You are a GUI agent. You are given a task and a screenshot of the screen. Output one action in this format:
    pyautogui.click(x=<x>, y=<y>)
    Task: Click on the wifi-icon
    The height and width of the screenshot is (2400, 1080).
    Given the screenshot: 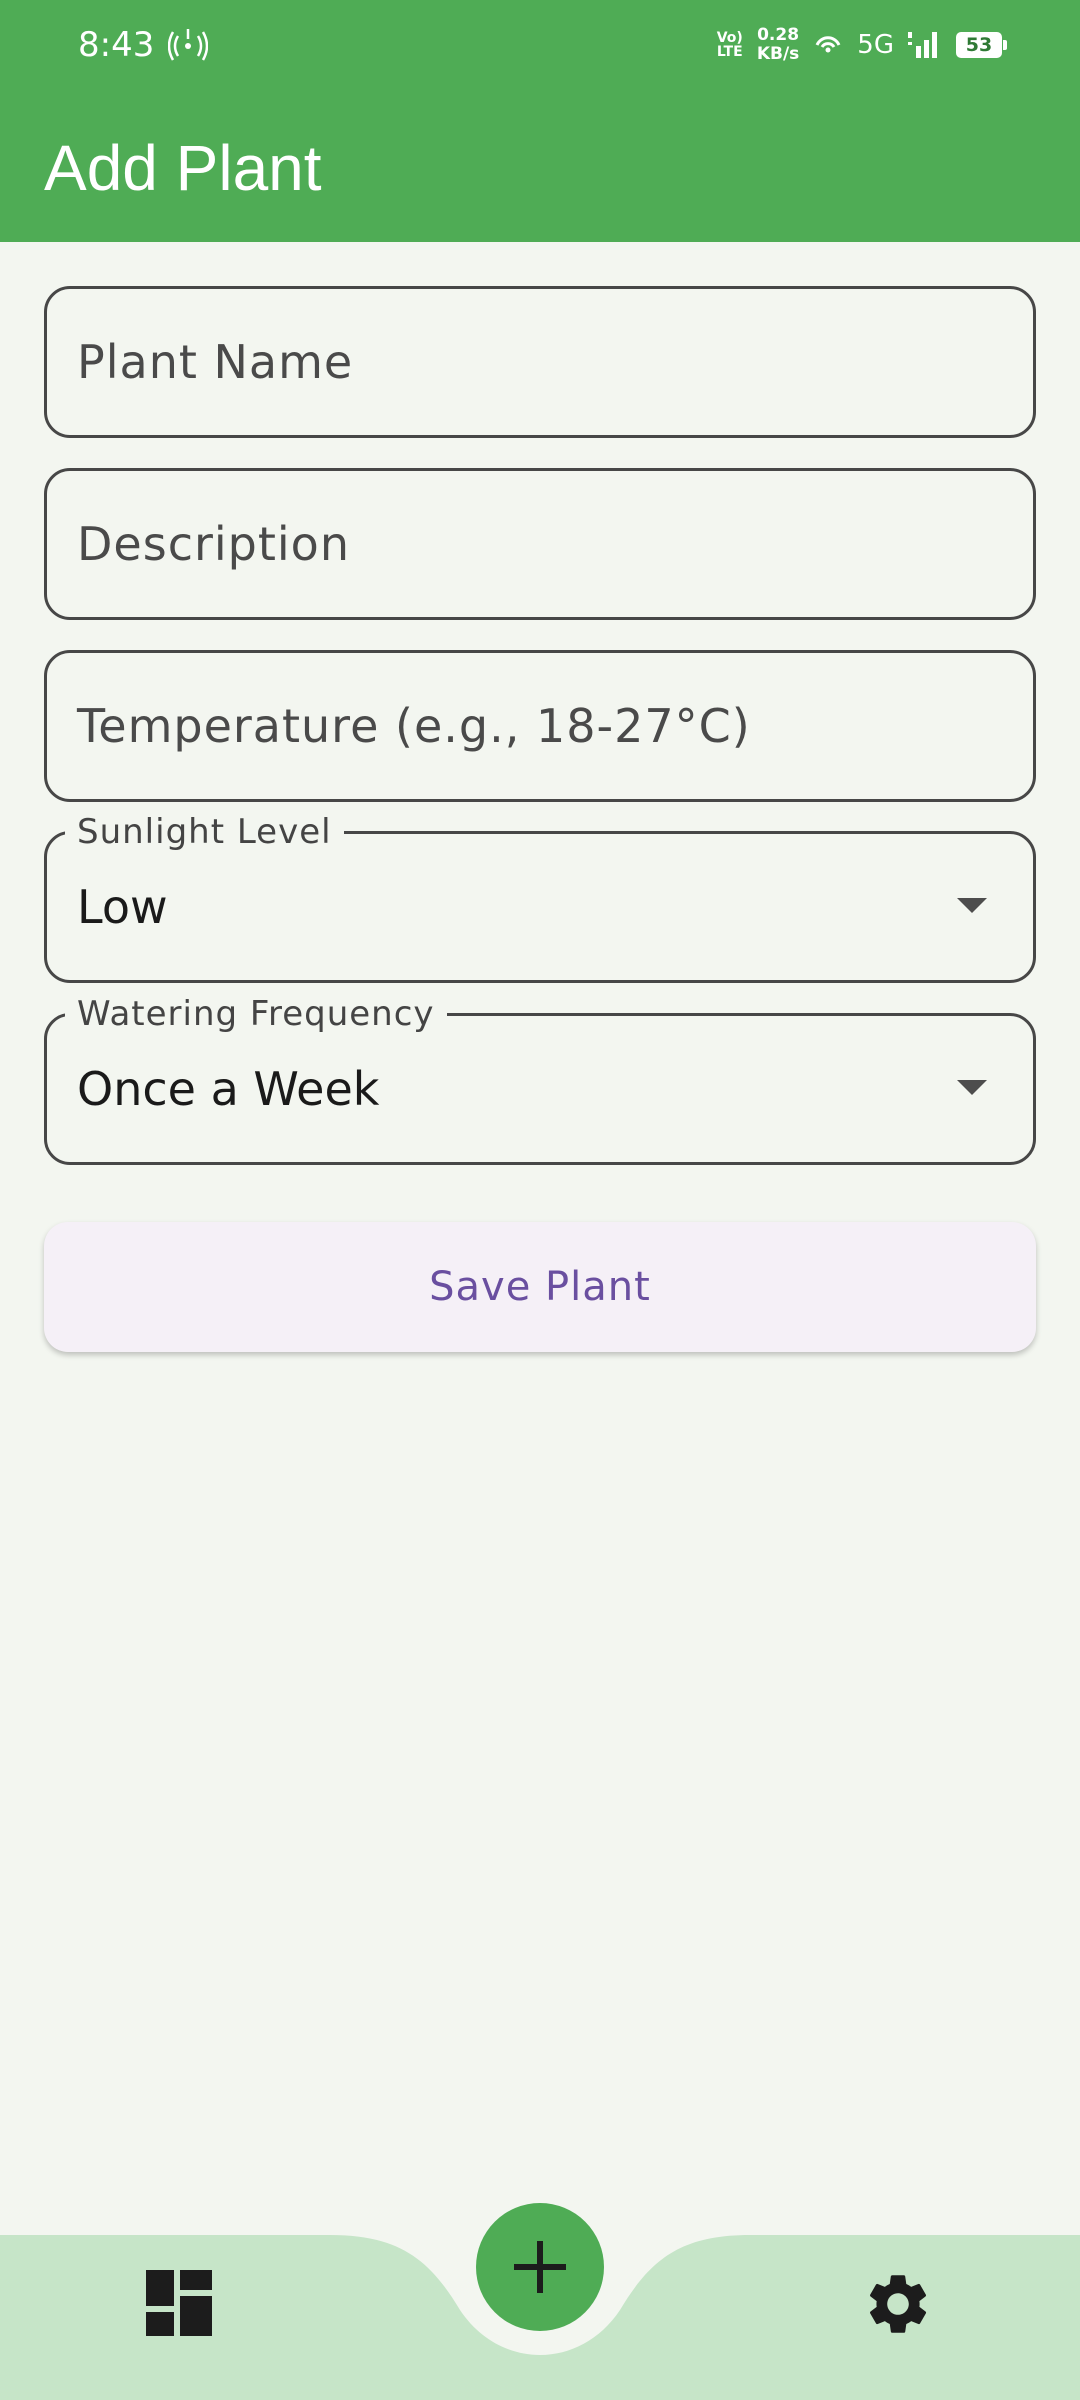 What is the action you would take?
    pyautogui.click(x=828, y=45)
    